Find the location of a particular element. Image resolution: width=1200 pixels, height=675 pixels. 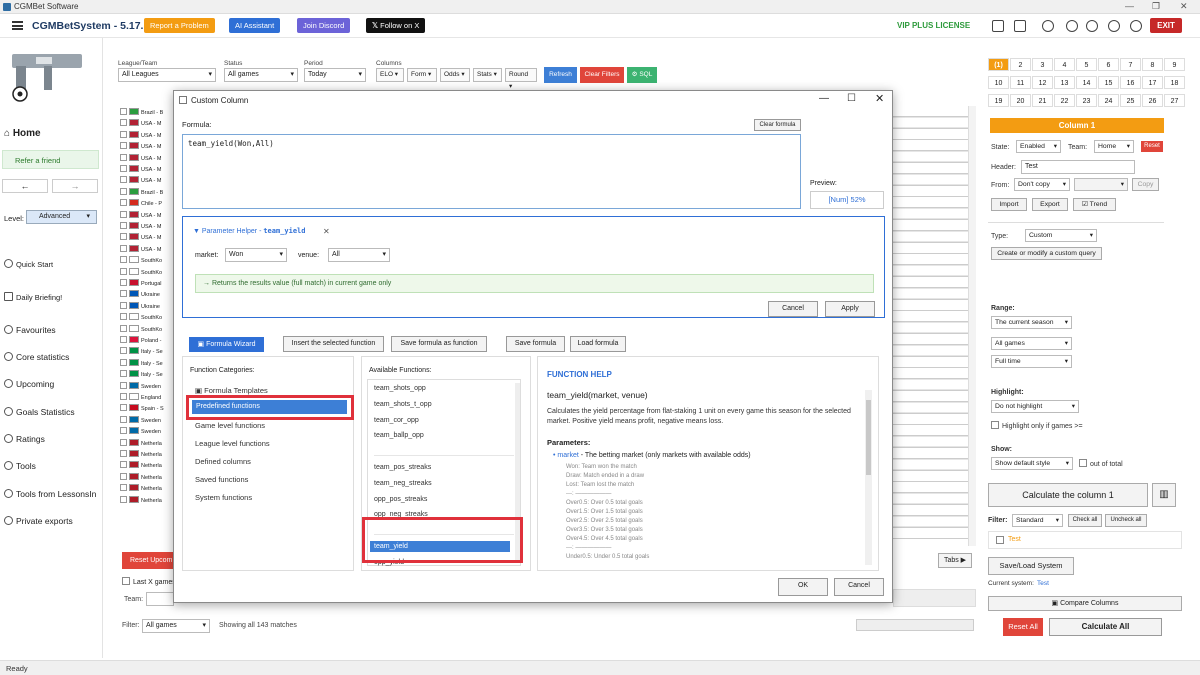

stats-menu-button: Stats ▾ is located at coordinates (487, 75).